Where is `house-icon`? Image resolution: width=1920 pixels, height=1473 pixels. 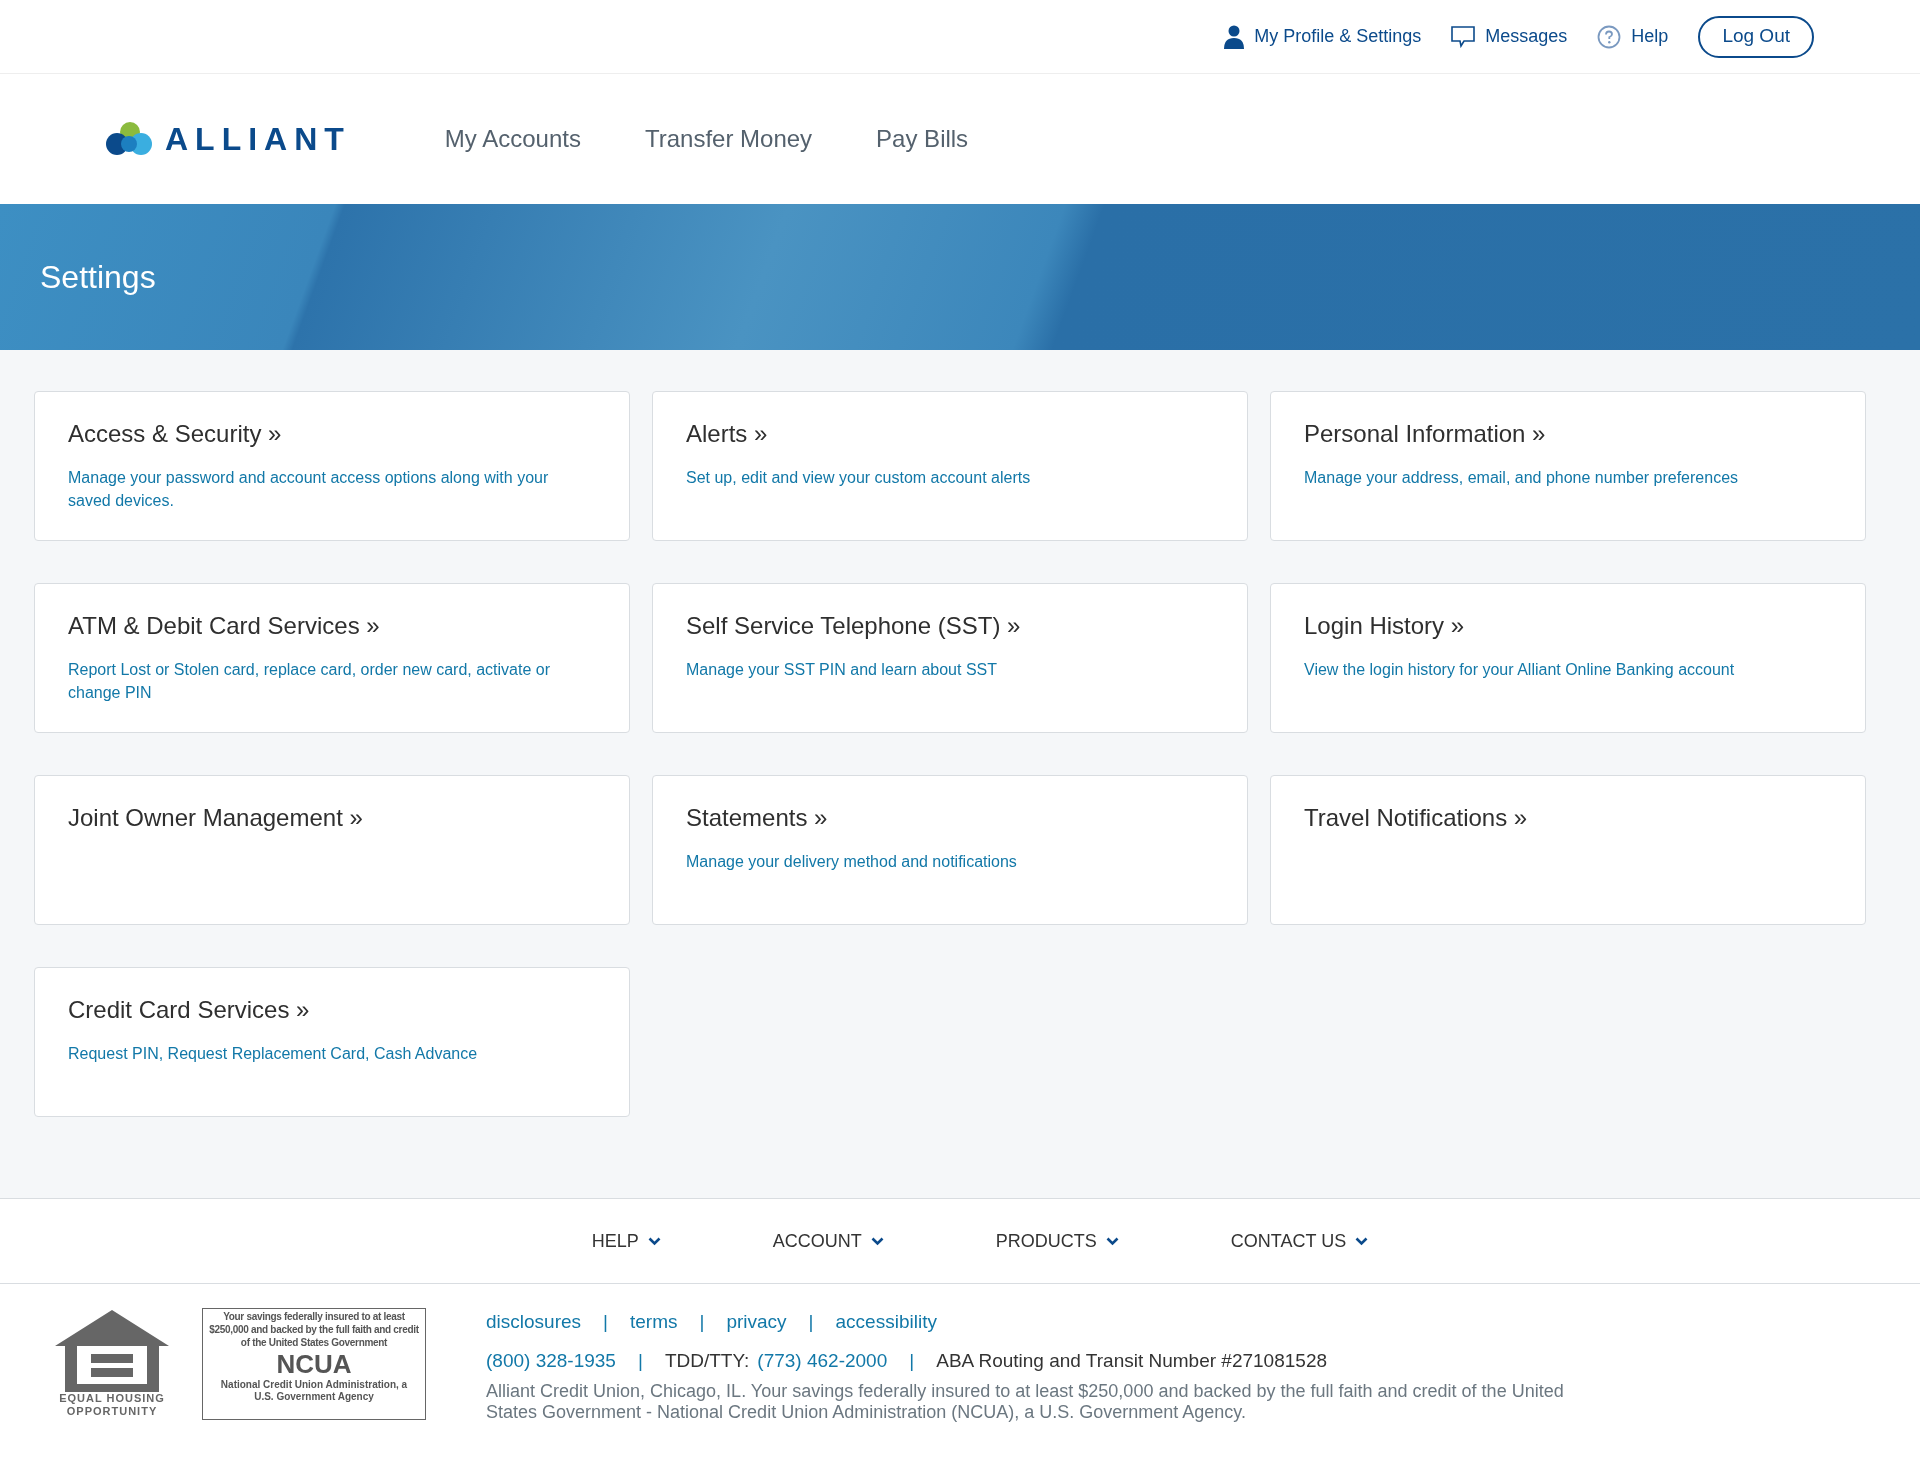 house-icon is located at coordinates (112, 1350).